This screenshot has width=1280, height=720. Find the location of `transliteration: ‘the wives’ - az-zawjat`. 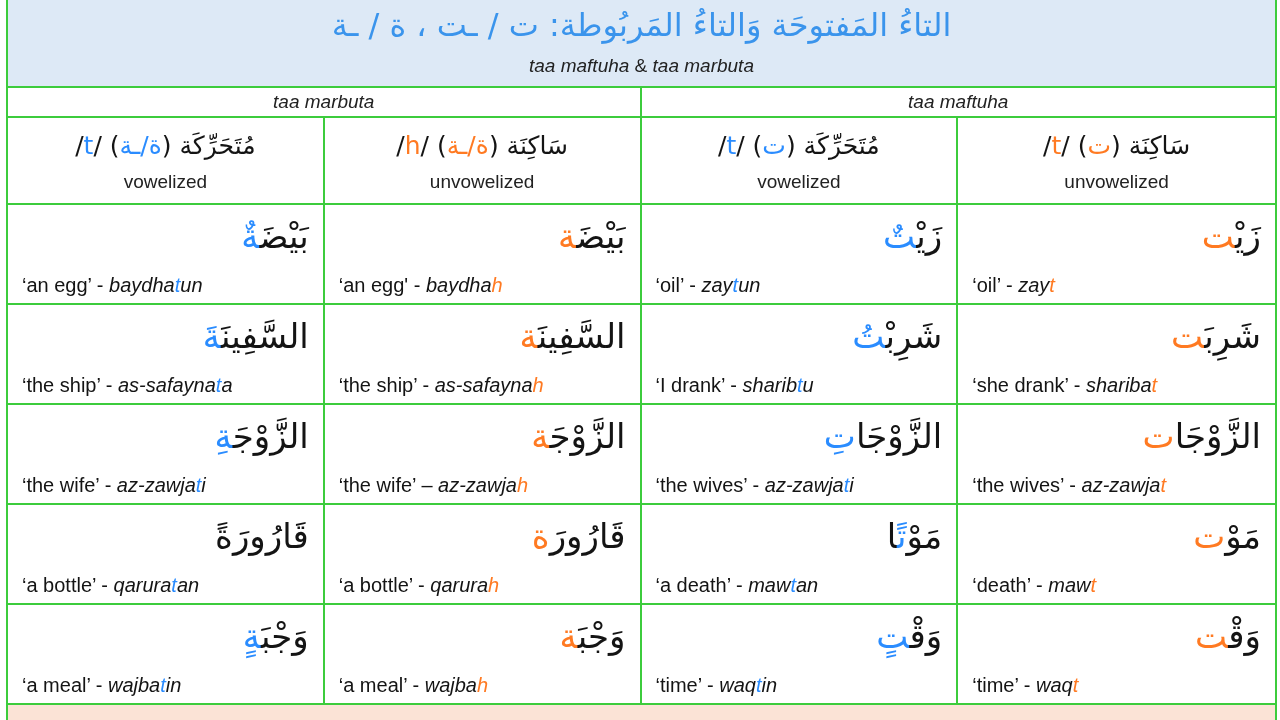

transliteration: ‘the wives’ - az-zawjat is located at coordinates (1069, 485).